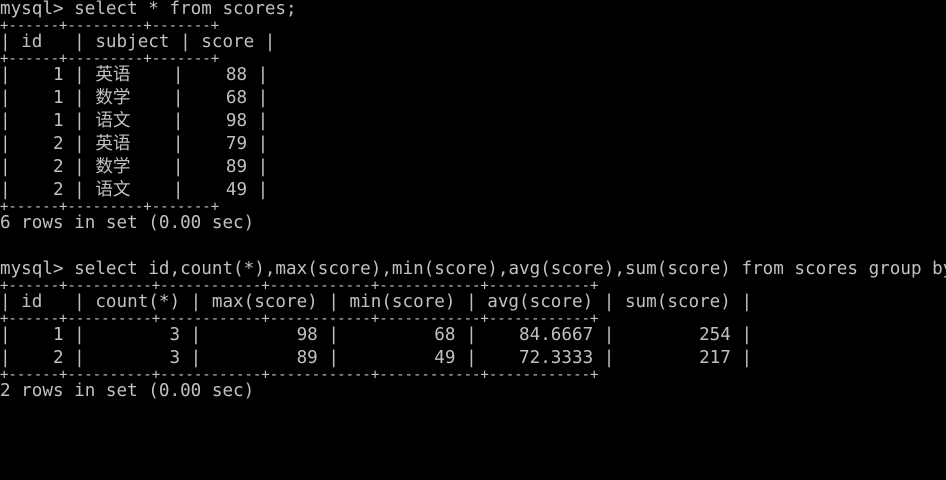 Image resolution: width=946 pixels, height=480 pixels. I want to click on command-line-1: mysql> select * from scores;, so click(473, 10).